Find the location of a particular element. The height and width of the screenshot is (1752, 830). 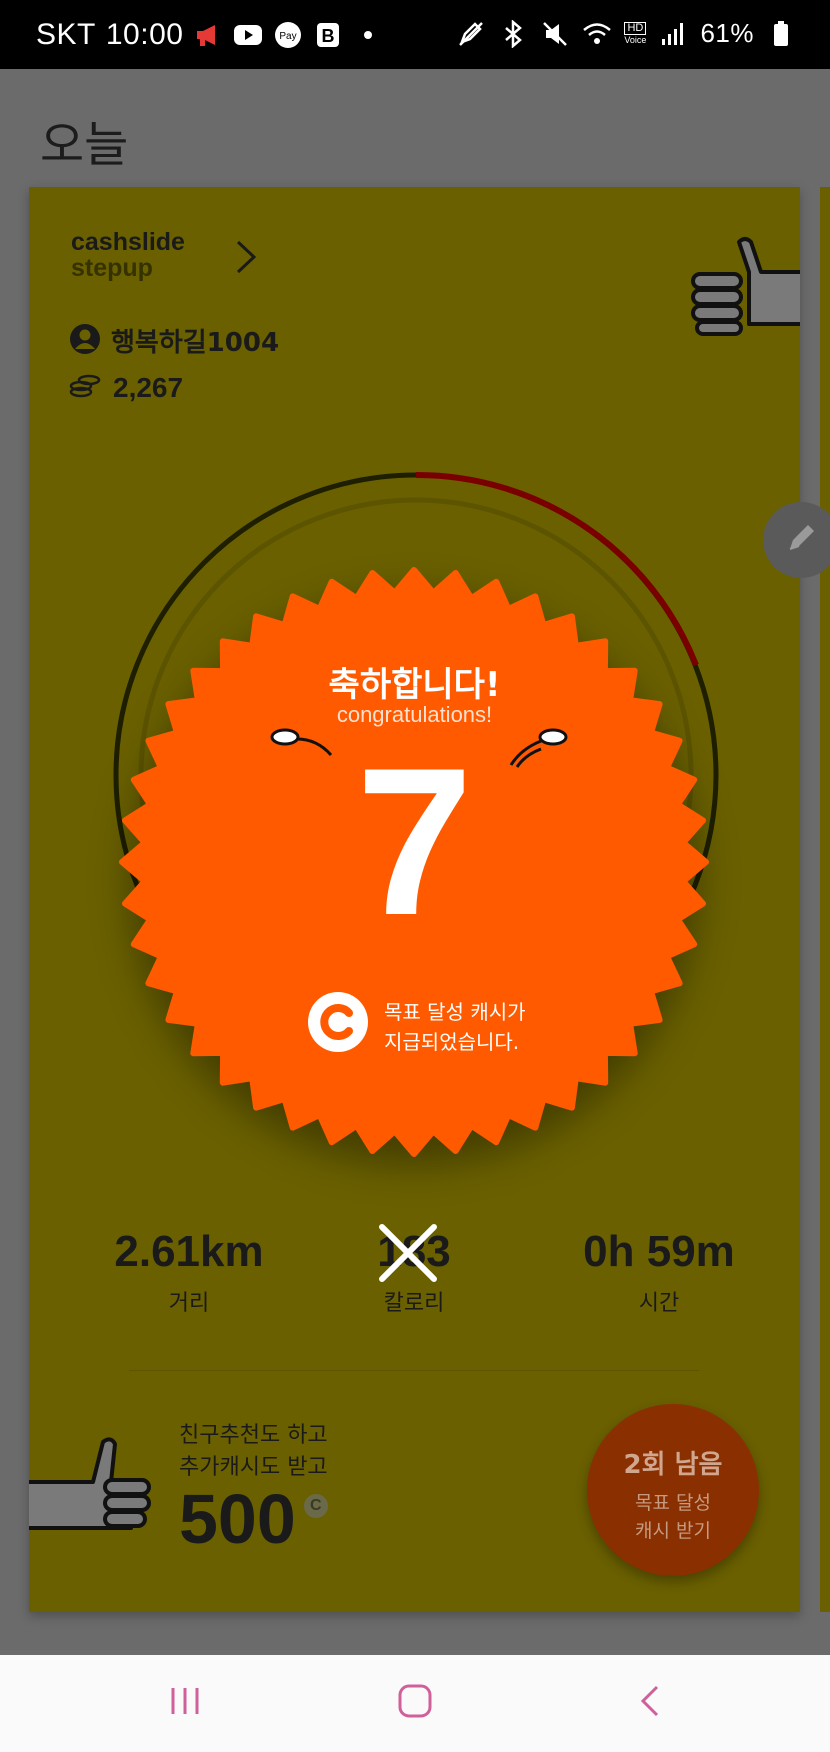

home-button is located at coordinates (415, 1703).